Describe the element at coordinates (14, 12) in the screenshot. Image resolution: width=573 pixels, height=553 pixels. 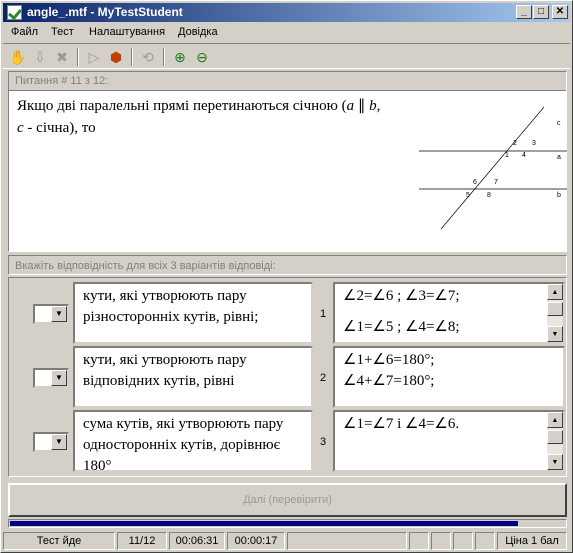
I see `app-checkmark-icon` at that location.